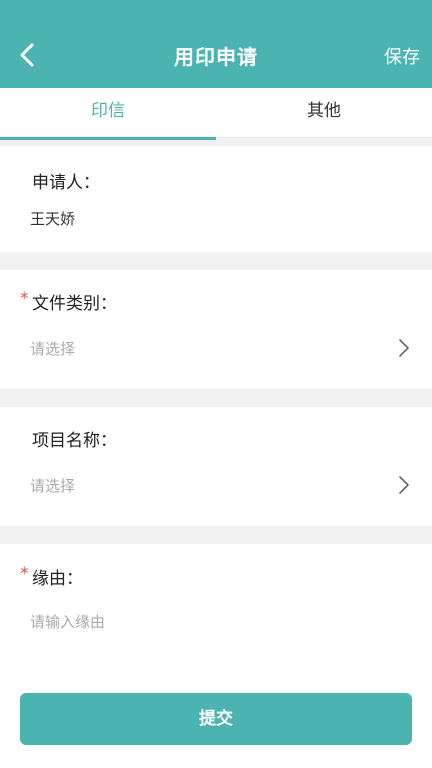 The image size is (432, 768). What do you see at coordinates (216, 57) in the screenshot?
I see `page-title: 用印申请` at bounding box center [216, 57].